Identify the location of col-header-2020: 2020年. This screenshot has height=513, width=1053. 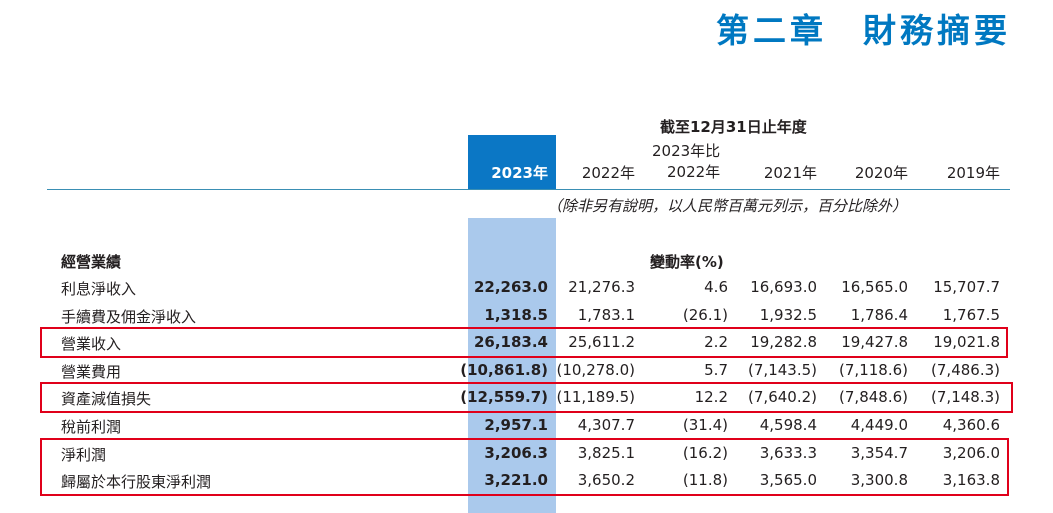
(881, 173).